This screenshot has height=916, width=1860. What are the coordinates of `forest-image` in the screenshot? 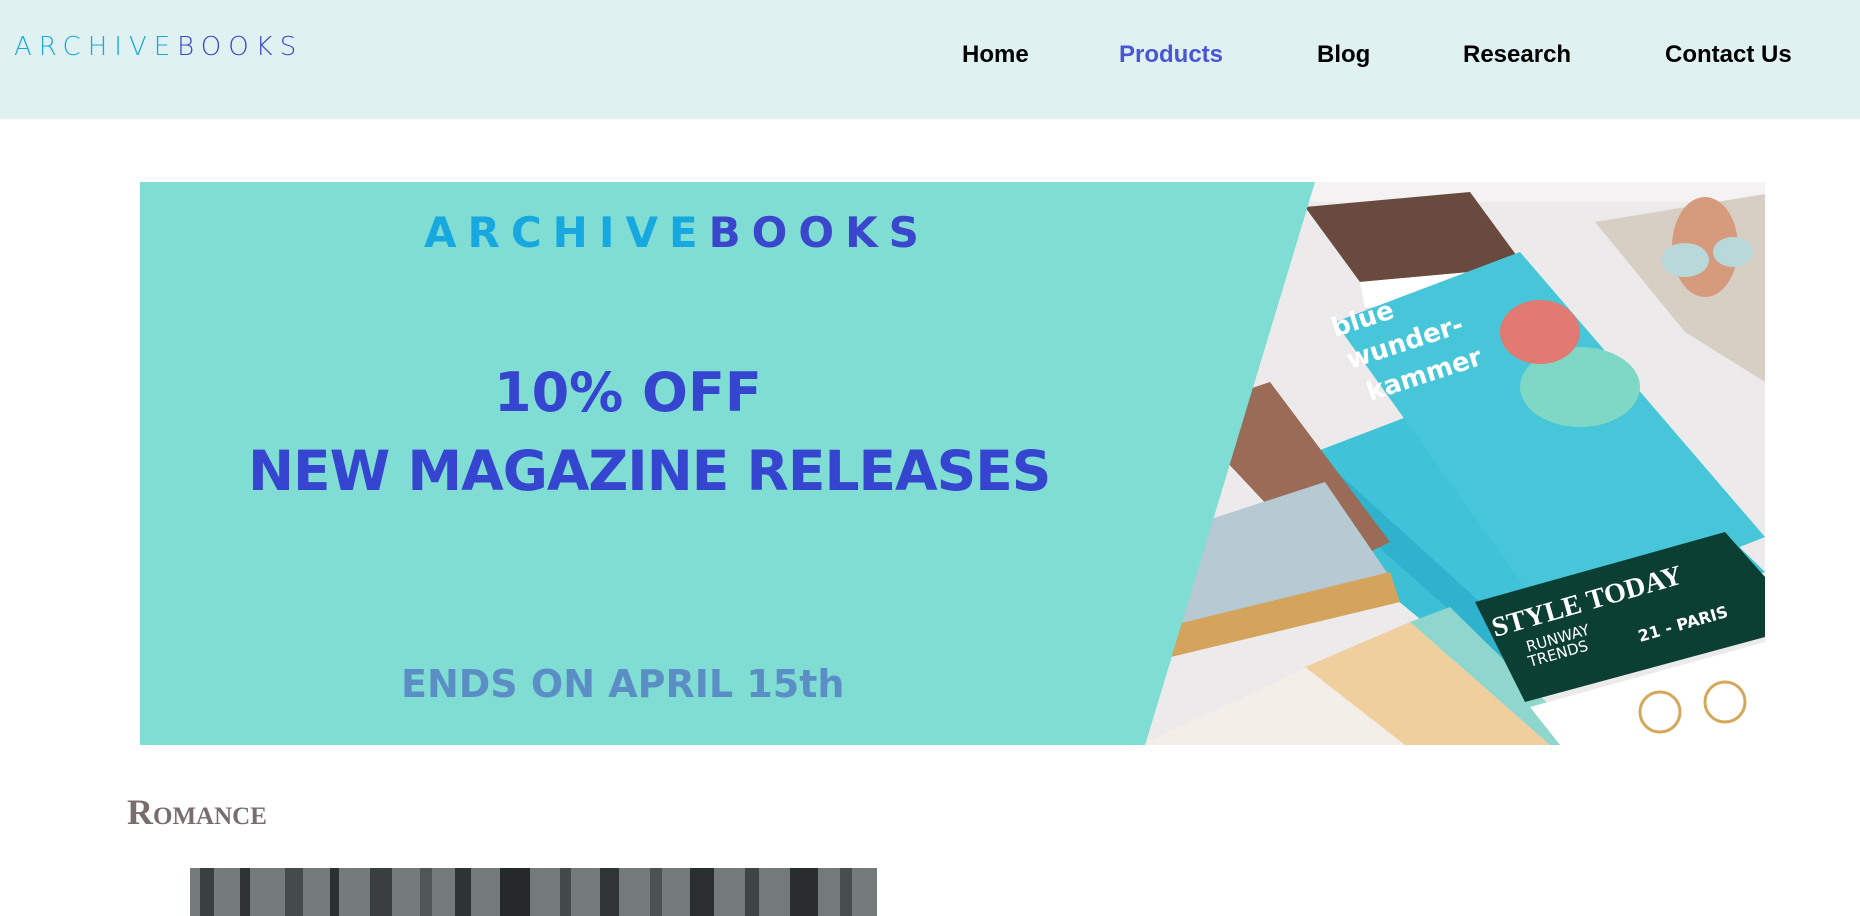 It's located at (533, 892).